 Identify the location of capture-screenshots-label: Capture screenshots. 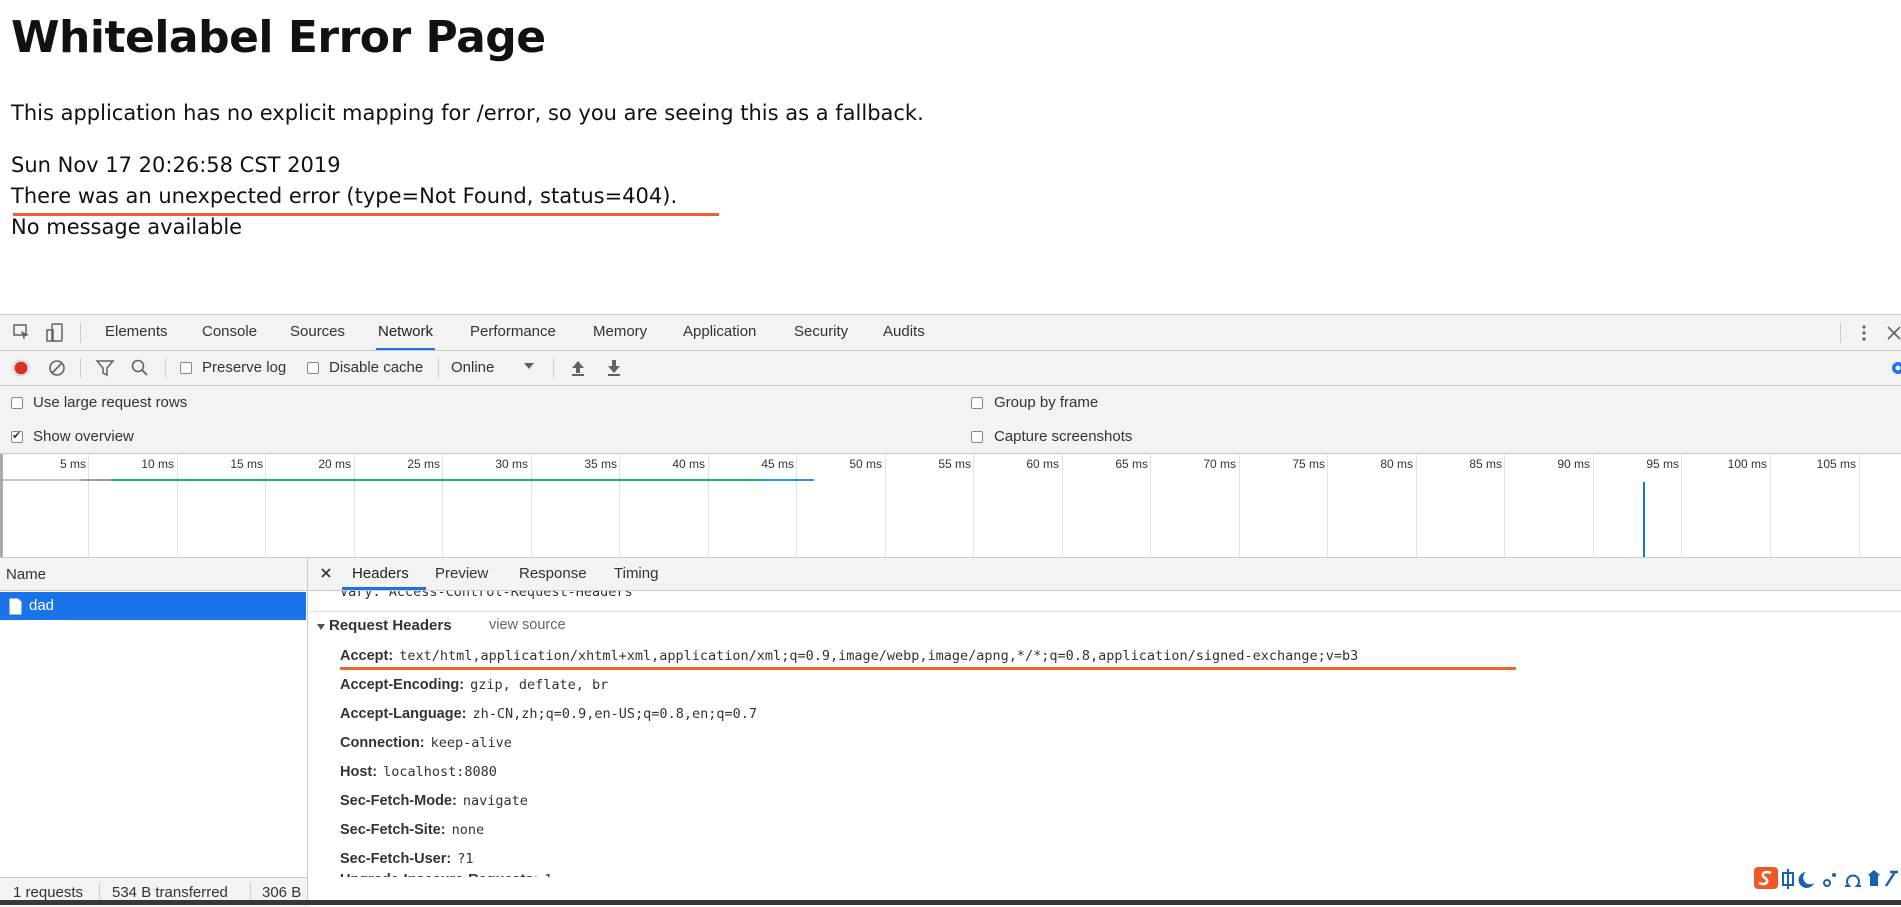
(1063, 436).